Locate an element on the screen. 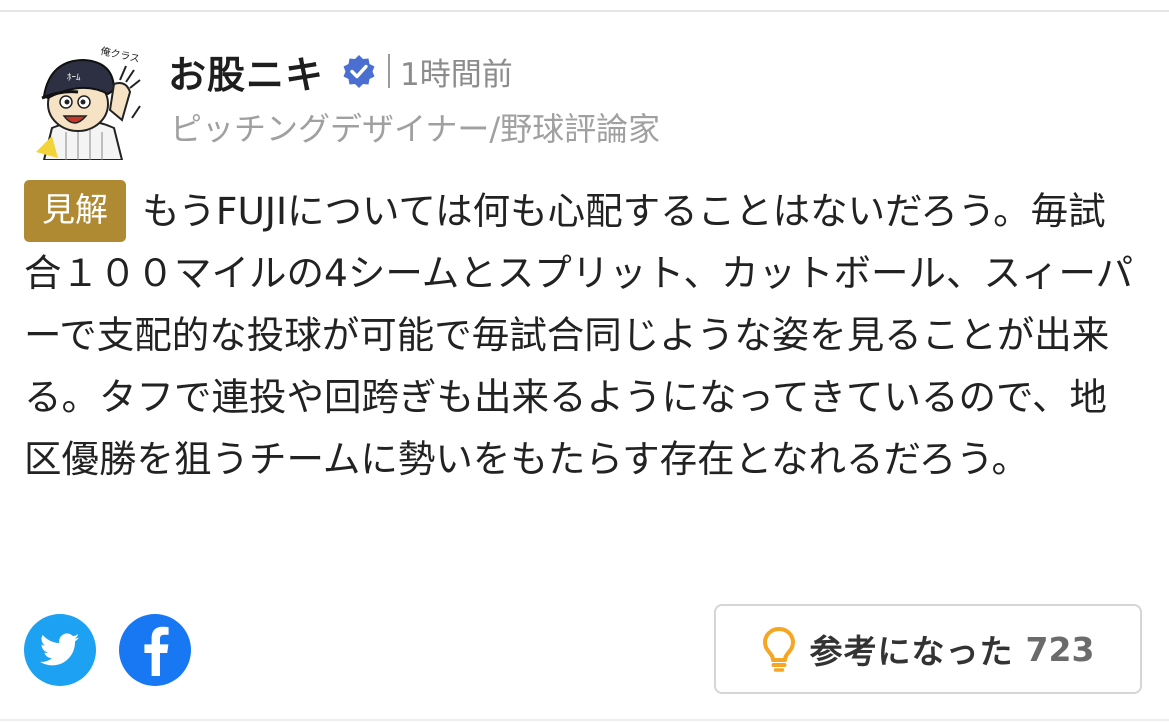  helpful-button: 参考になった 723 is located at coordinates (928, 649).